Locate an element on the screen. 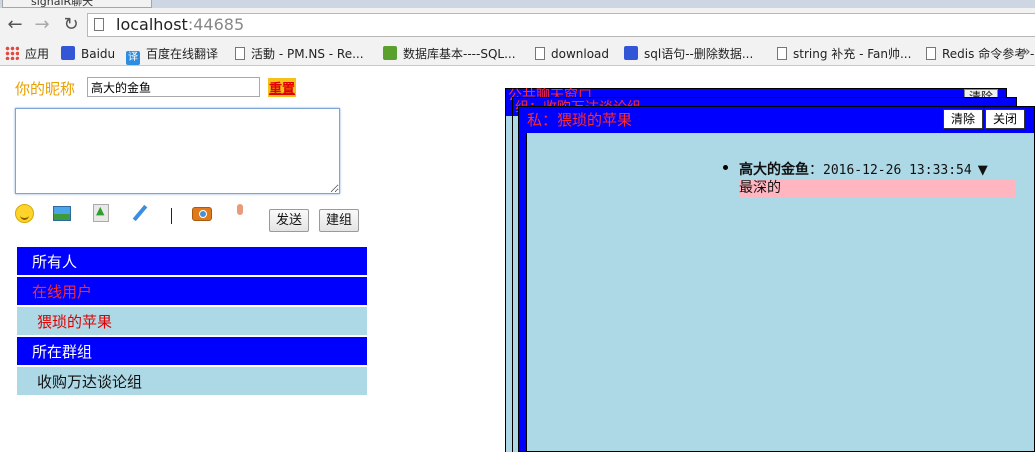 The height and width of the screenshot is (452, 1035). url-text: localhost:44685 is located at coordinates (180, 25).